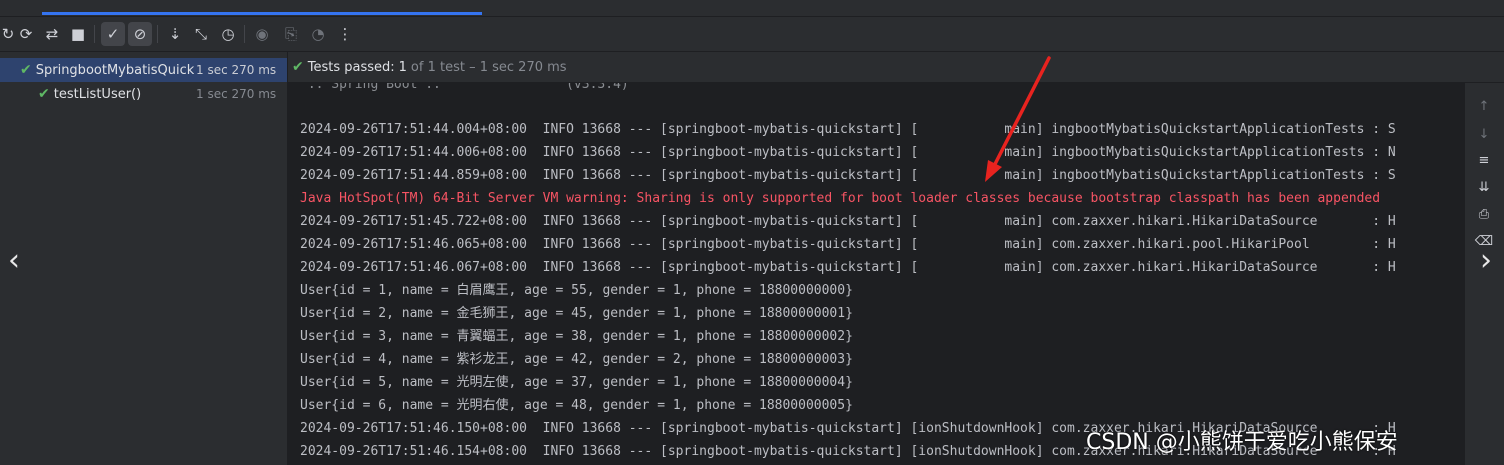 This screenshot has height=465, width=1504. I want to click on scroll-up-icon: ↑, so click(1484, 106).